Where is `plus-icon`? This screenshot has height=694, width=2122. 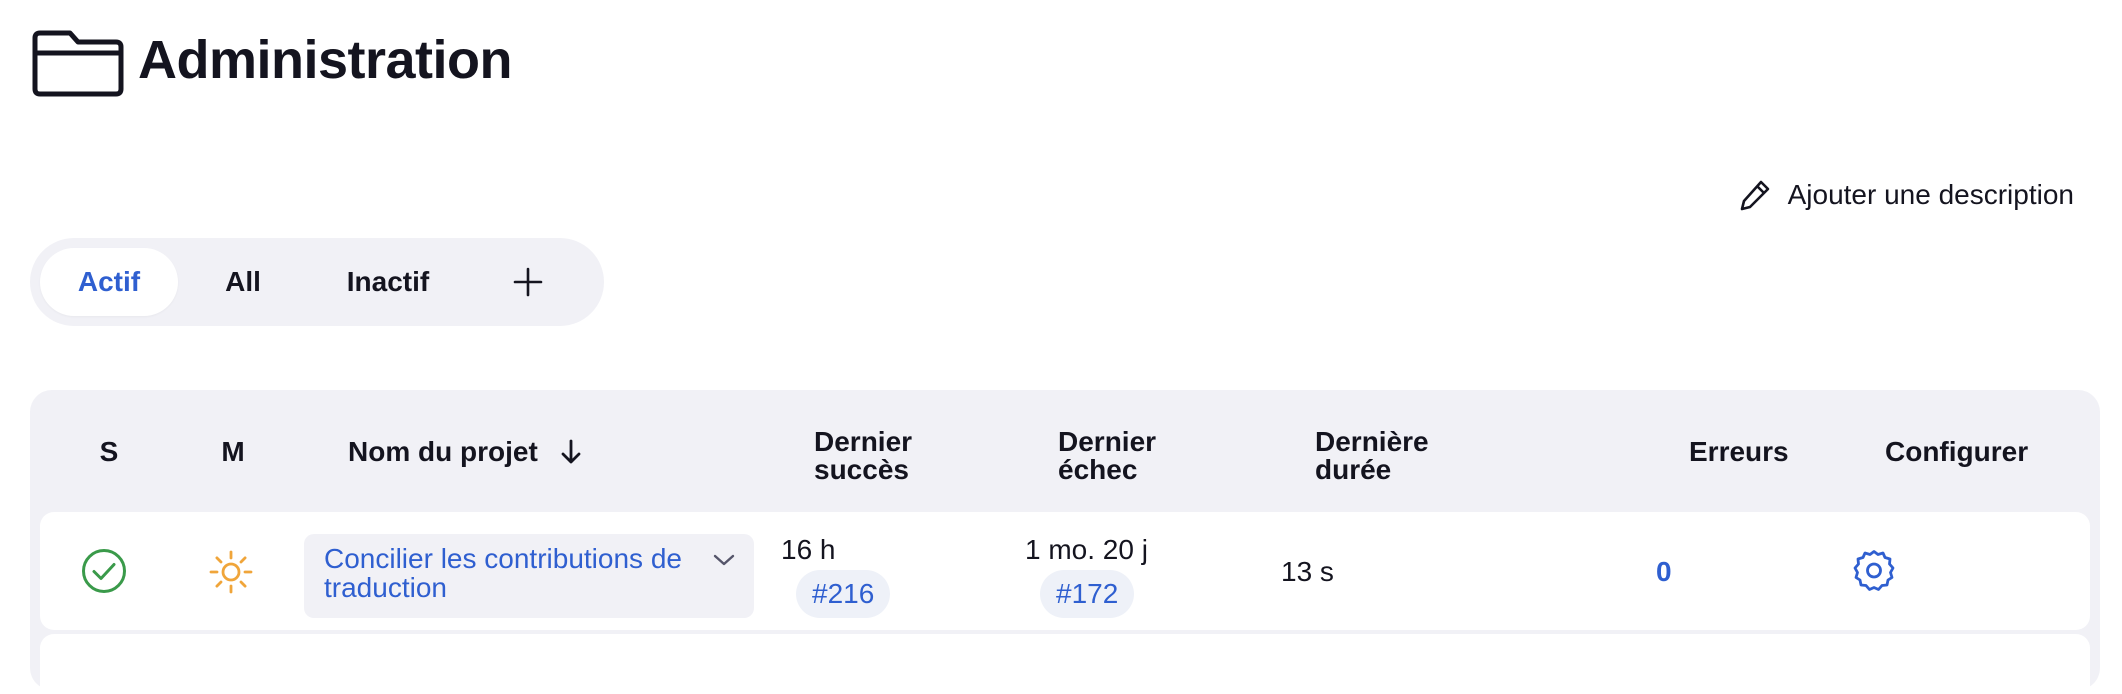 plus-icon is located at coordinates (528, 282).